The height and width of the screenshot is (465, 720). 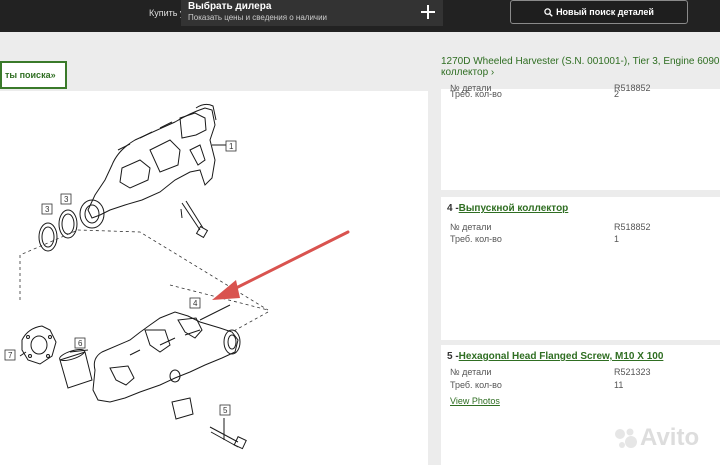 What do you see at coordinates (453, 356) in the screenshot?
I see `part-index: 5 -` at bounding box center [453, 356].